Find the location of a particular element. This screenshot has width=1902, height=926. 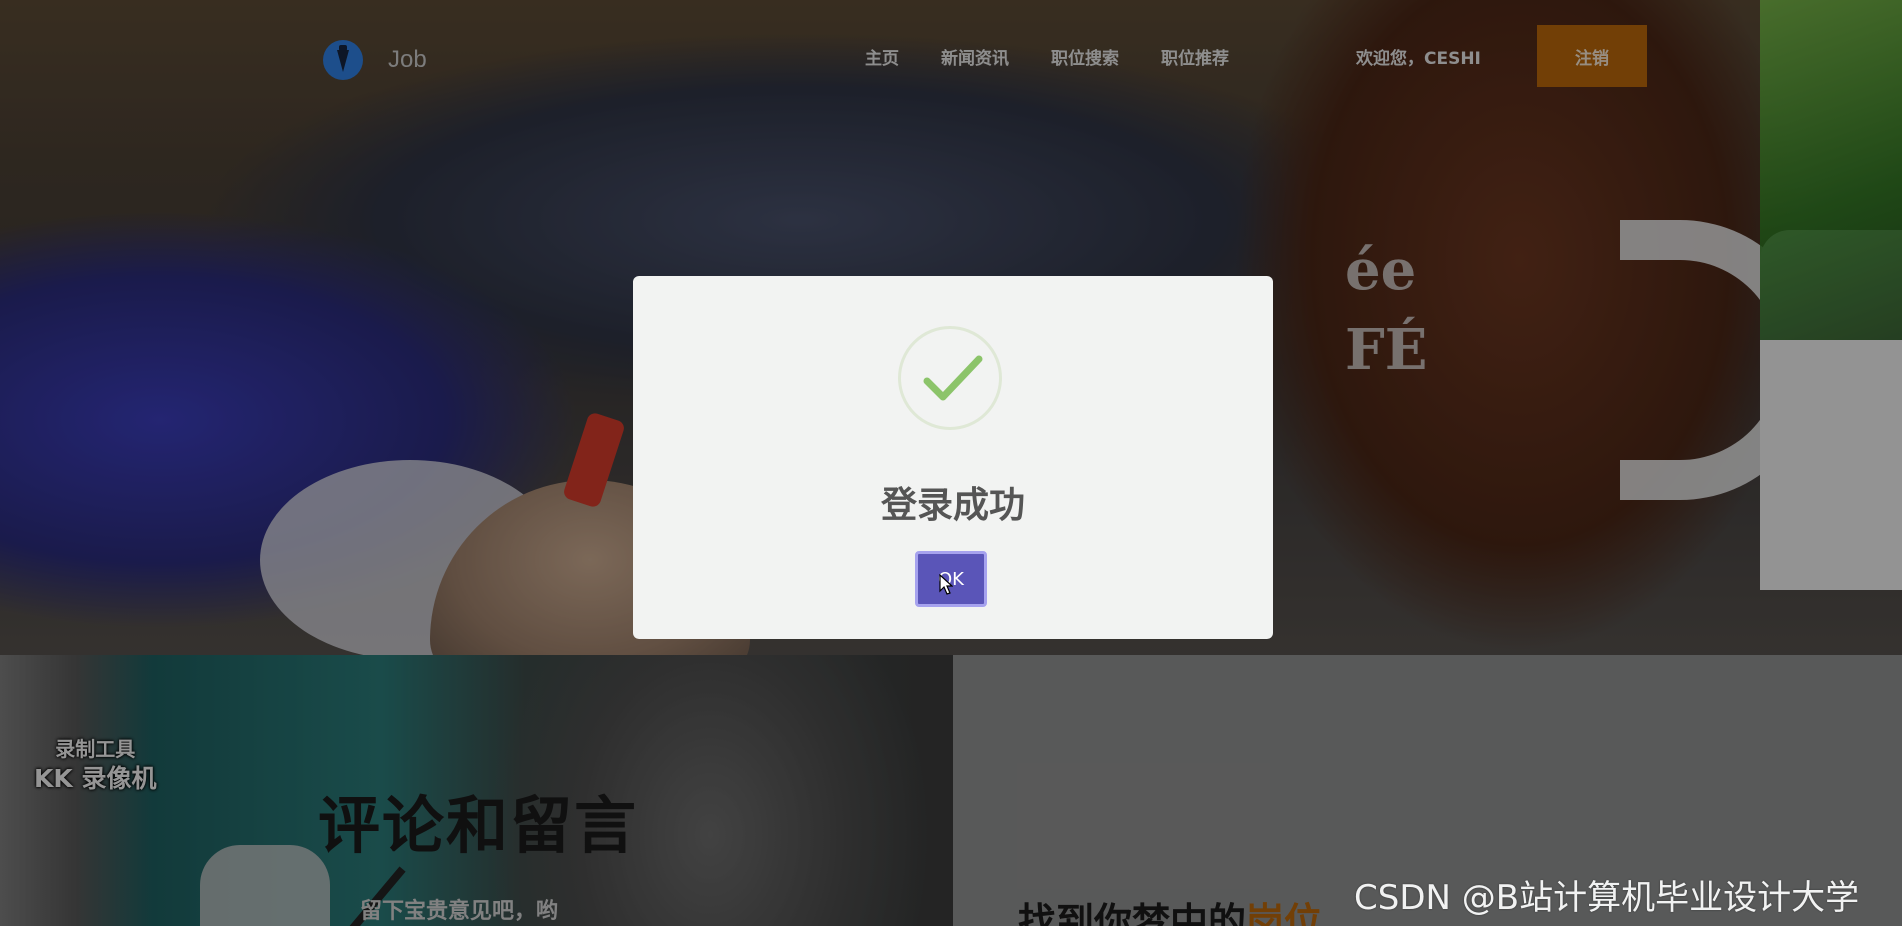

site-watermark: CSDN @B站计算机毕业设计大学 is located at coordinates (1607, 898).